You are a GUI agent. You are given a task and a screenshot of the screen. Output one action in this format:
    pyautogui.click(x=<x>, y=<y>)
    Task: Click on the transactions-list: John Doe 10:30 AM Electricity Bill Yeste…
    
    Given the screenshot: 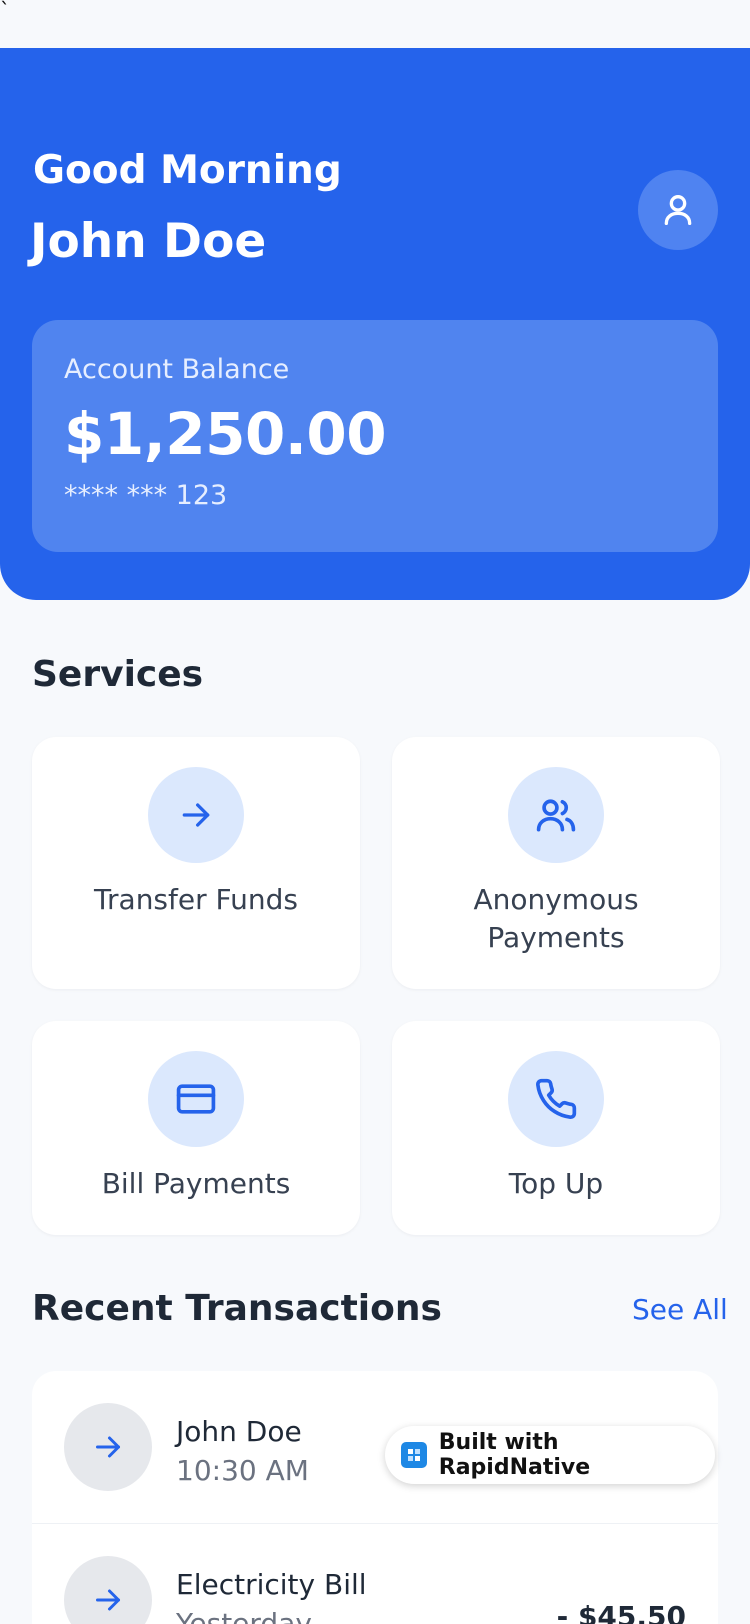 What is the action you would take?
    pyautogui.click(x=375, y=1497)
    